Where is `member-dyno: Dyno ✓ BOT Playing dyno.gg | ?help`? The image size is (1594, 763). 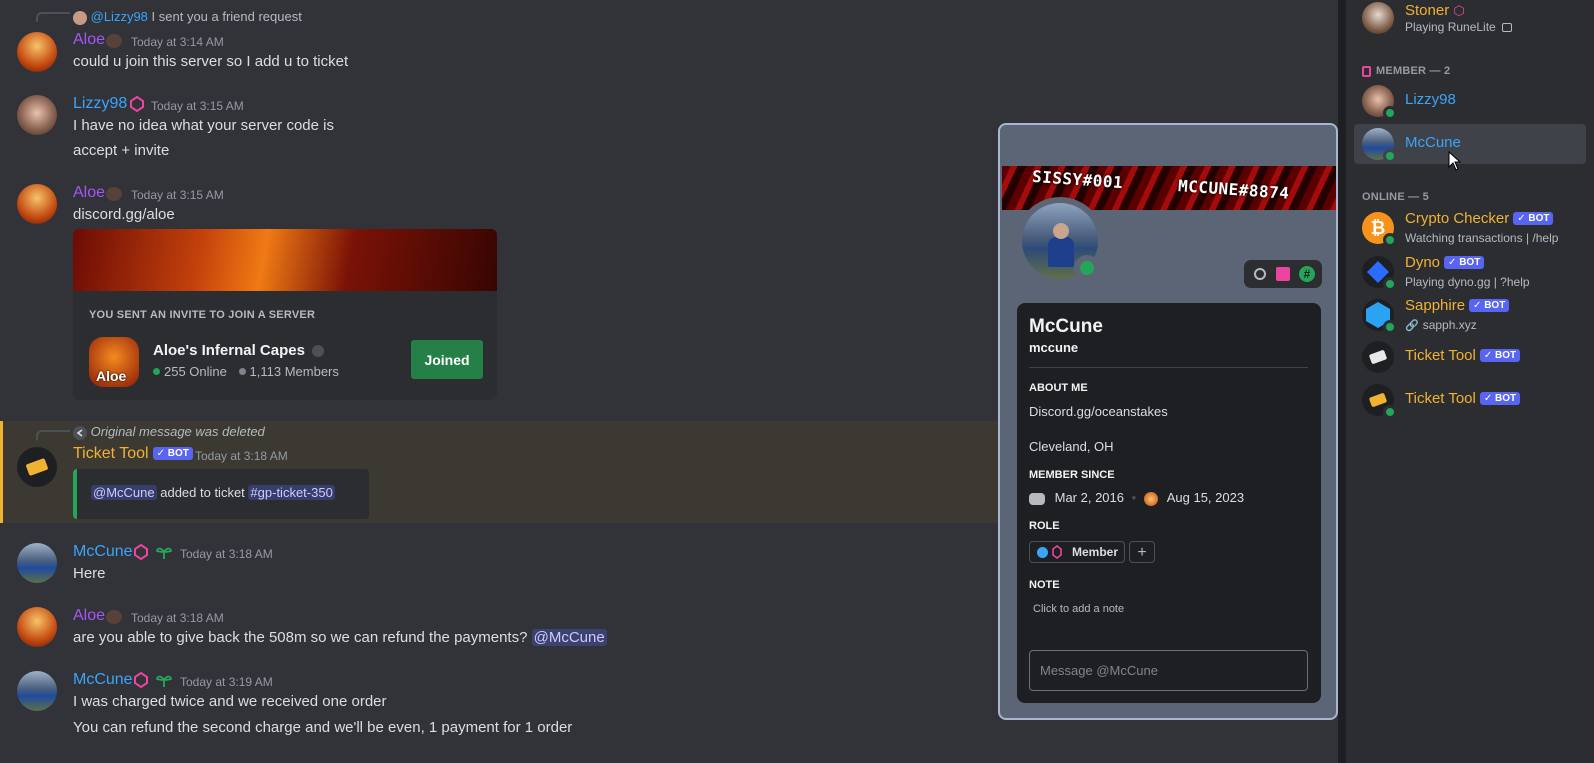
member-dyno: Dyno ✓ BOT Playing dyno.gg | ?help is located at coordinates (1470, 272).